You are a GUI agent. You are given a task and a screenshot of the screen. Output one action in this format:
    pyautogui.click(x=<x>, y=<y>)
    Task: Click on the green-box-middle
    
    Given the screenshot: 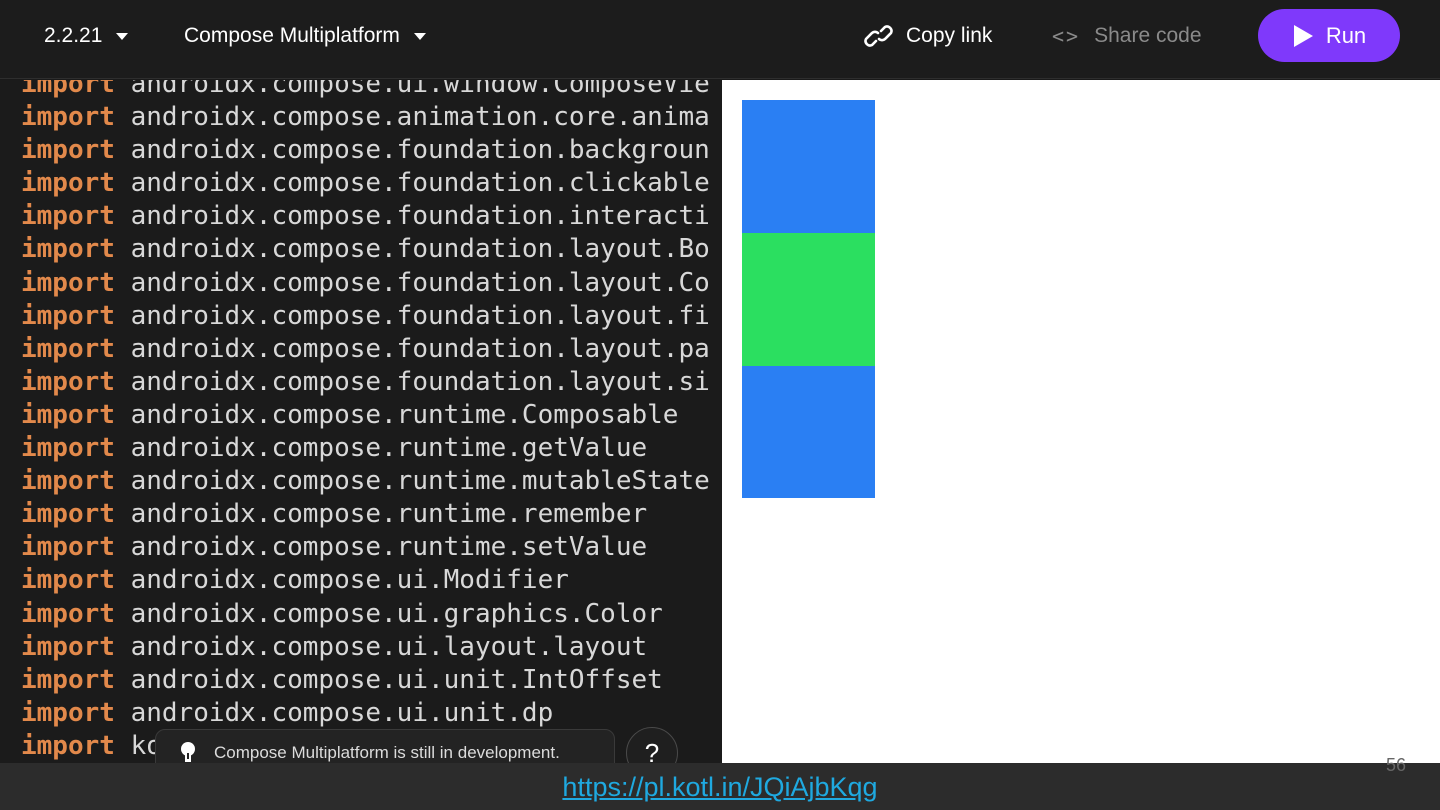 What is the action you would take?
    pyautogui.click(x=808, y=299)
    